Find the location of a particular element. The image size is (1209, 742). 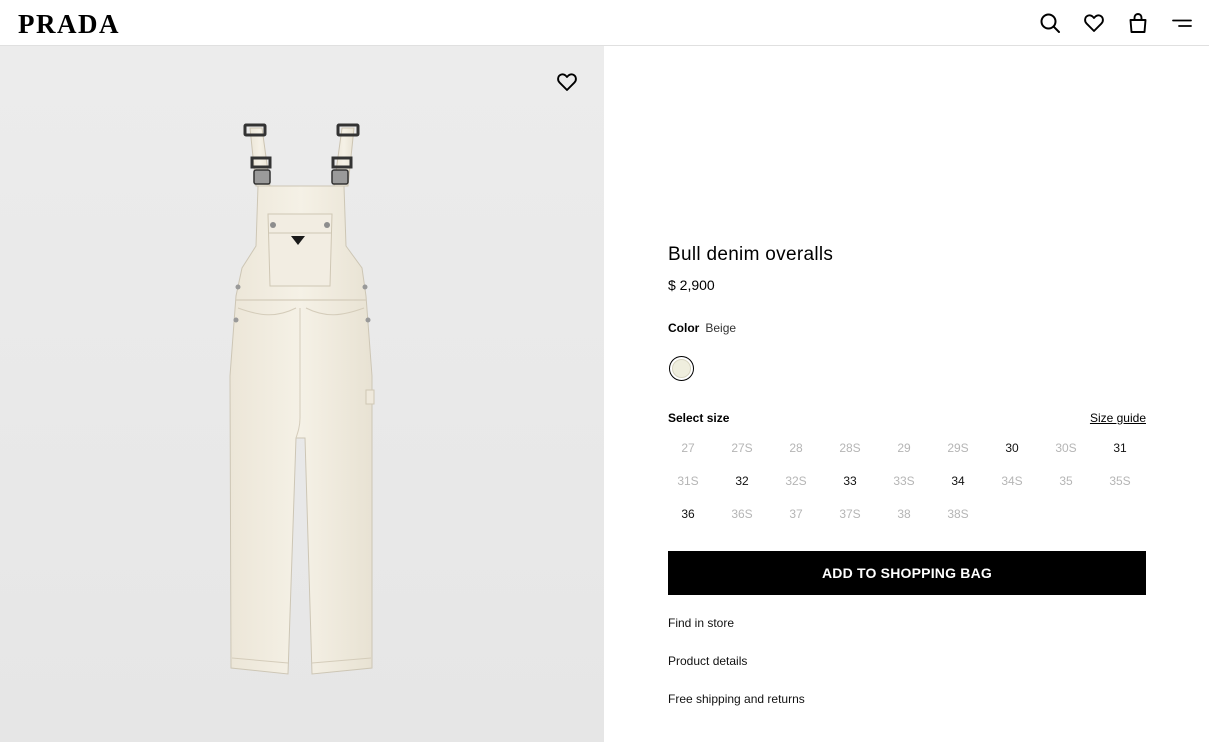

size-option-34s: 34S is located at coordinates (1012, 481).